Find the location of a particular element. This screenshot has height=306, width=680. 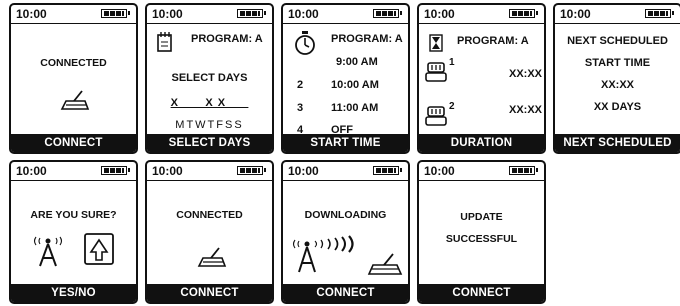

stopwatch-icon is located at coordinates (305, 43).